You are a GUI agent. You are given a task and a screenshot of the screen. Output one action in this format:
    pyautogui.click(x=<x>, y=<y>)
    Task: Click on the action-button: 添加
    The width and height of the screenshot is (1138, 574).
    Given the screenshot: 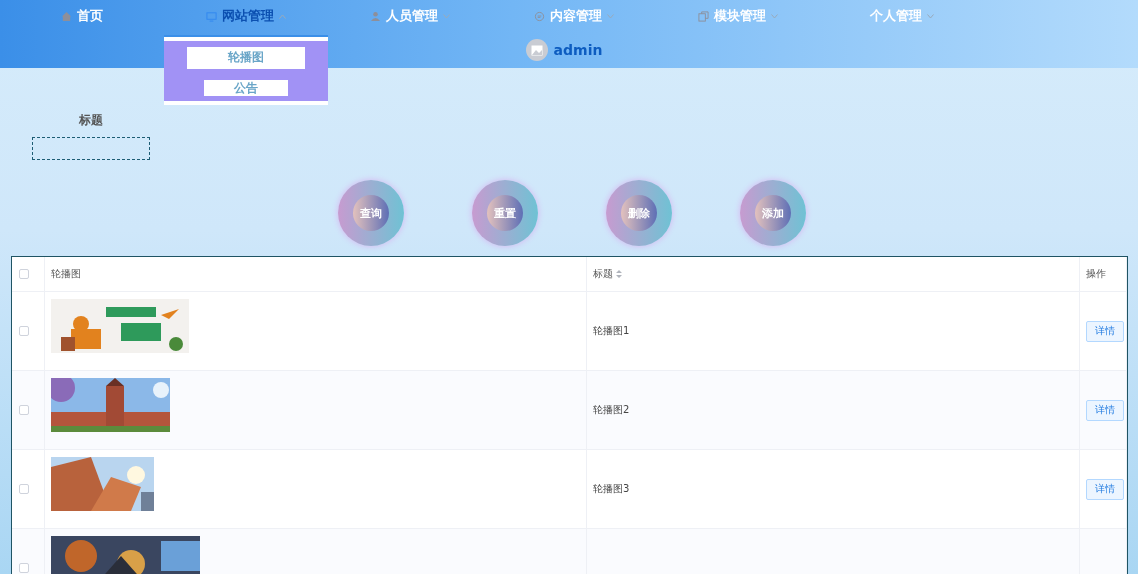 What is the action you would take?
    pyautogui.click(x=773, y=213)
    